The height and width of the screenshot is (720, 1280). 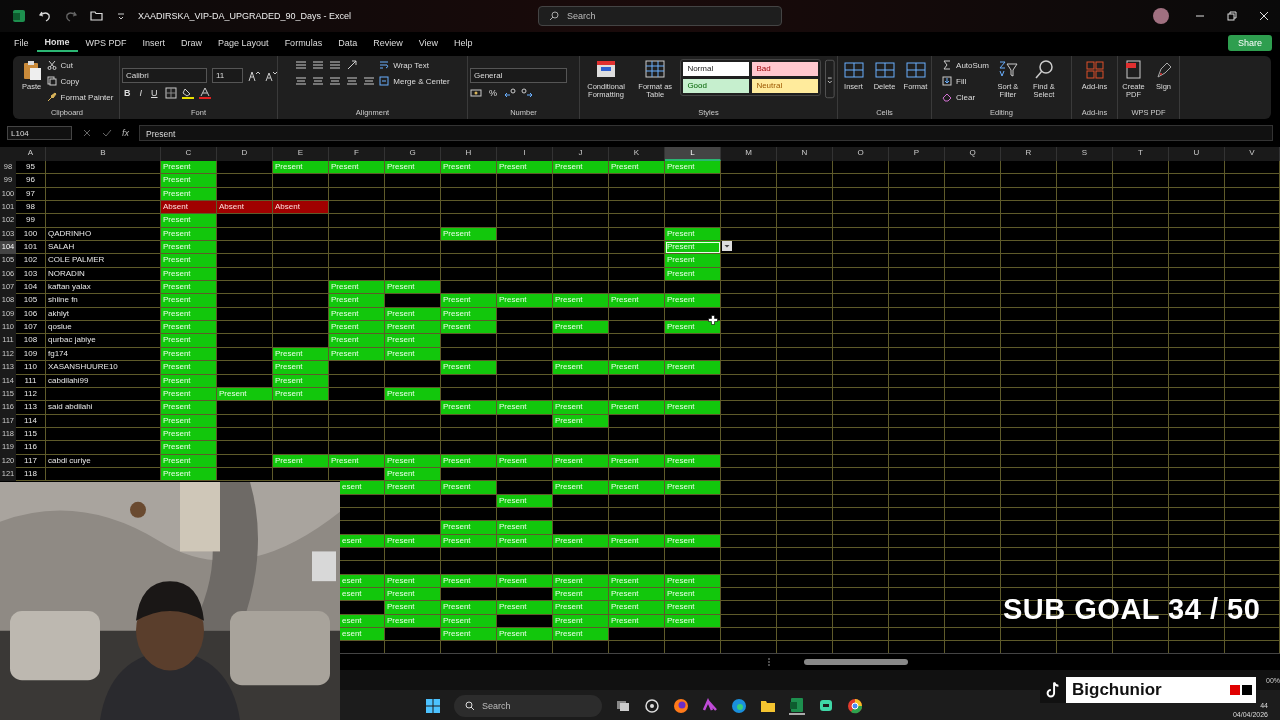 I want to click on column-header: T, so click(x=1141, y=154).